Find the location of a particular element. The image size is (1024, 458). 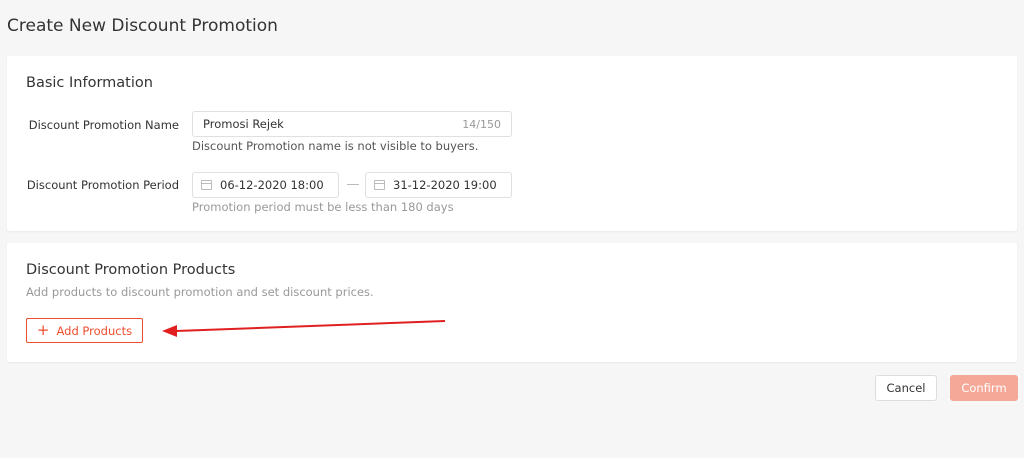

add-products-button: + Add Products is located at coordinates (84, 330).